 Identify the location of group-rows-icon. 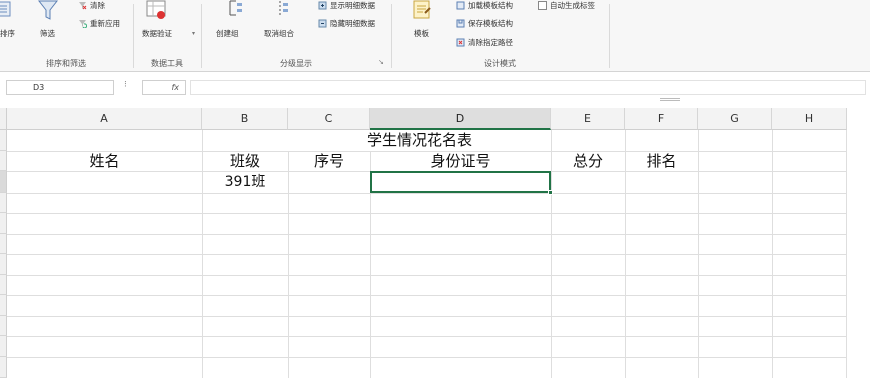
(233, 11).